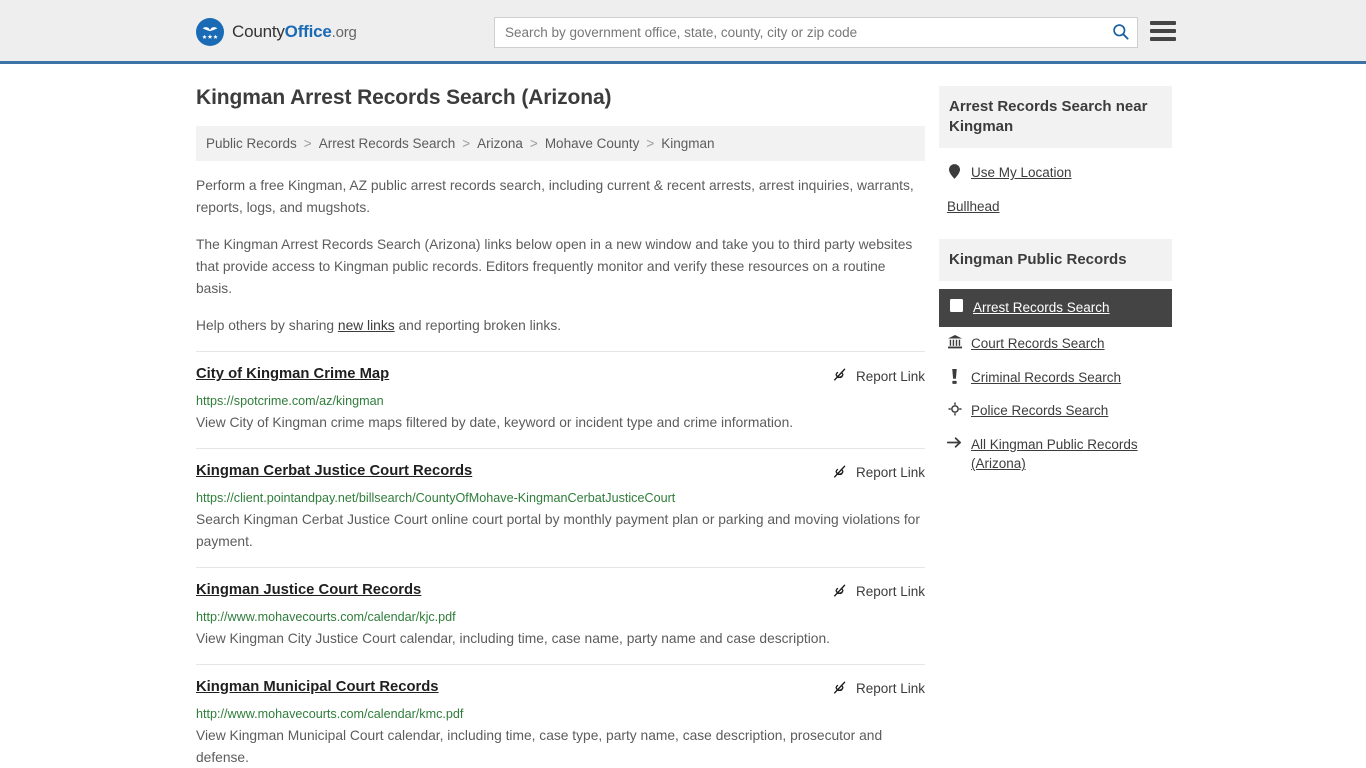 This screenshot has width=1366, height=768. I want to click on sidebar-item-label: Bullhead, so click(973, 207).